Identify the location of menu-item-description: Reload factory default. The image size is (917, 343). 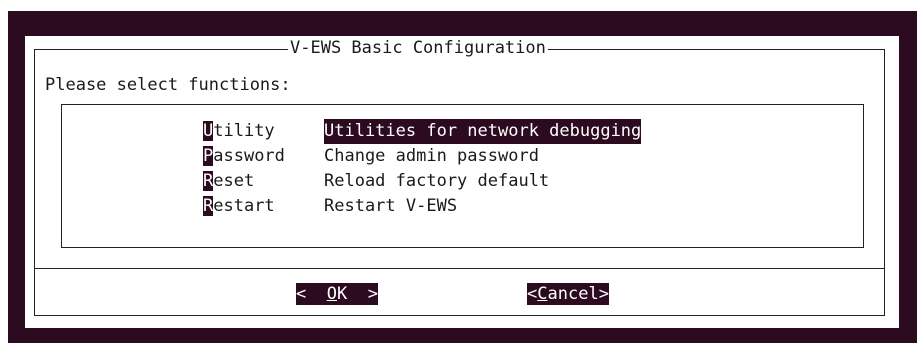
(437, 181).